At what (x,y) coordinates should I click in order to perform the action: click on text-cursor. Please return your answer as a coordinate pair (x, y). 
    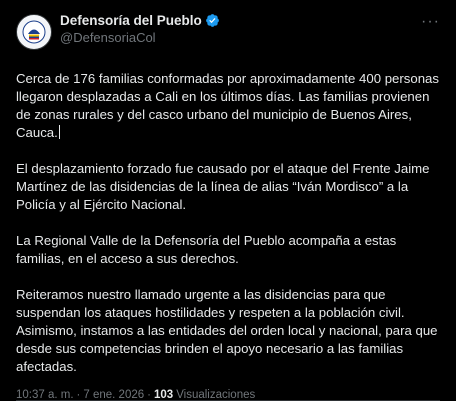
    Looking at the image, I should click on (59, 132).